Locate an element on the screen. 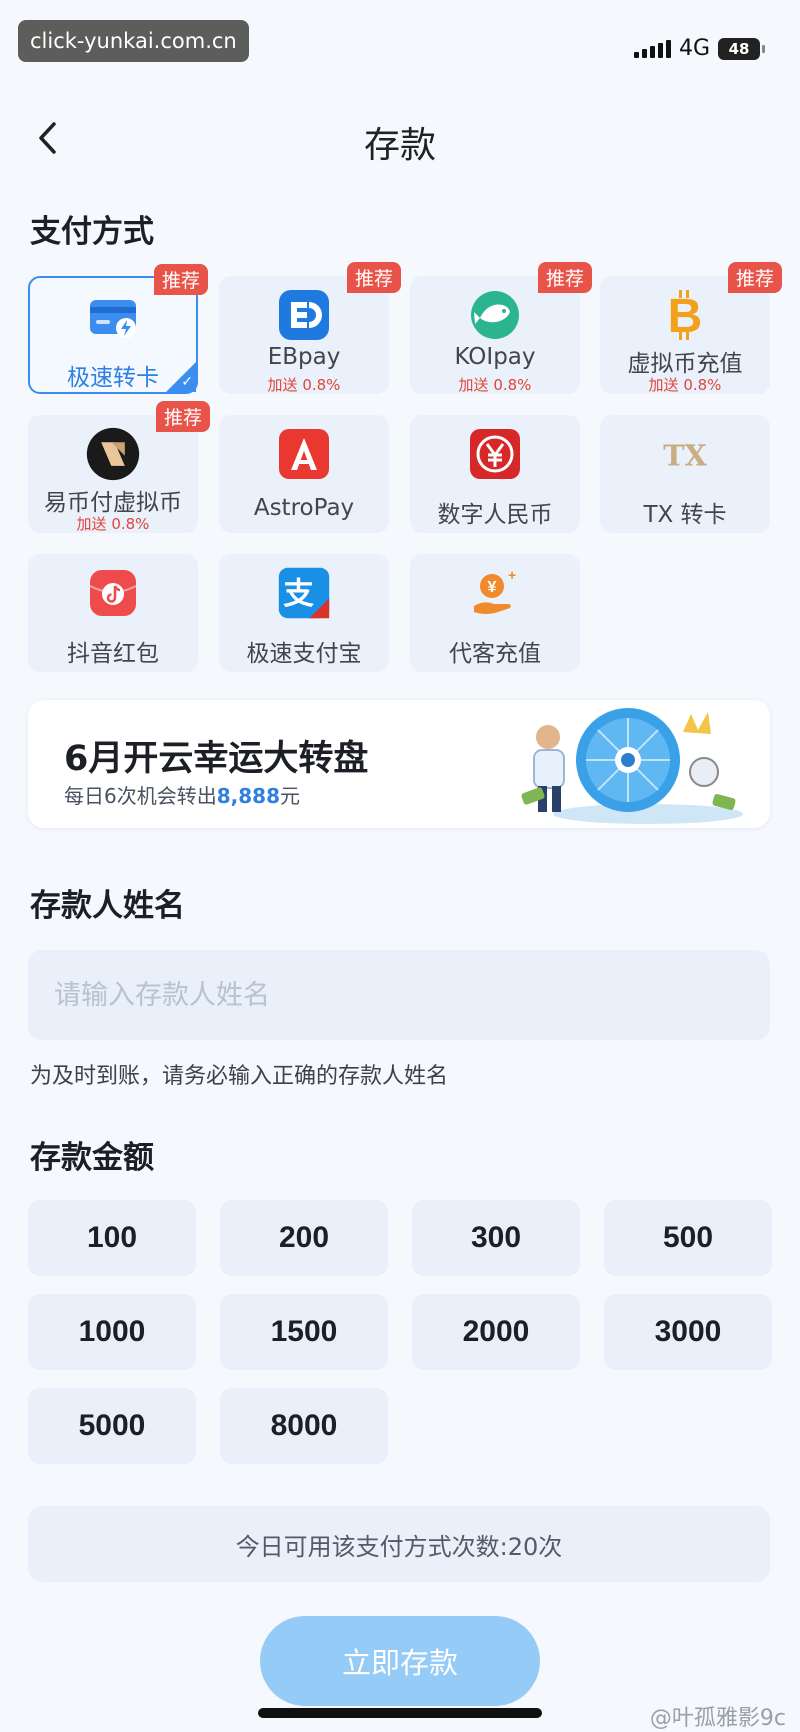 The height and width of the screenshot is (1732, 800). status-bar: 4G 48 is located at coordinates (699, 48).